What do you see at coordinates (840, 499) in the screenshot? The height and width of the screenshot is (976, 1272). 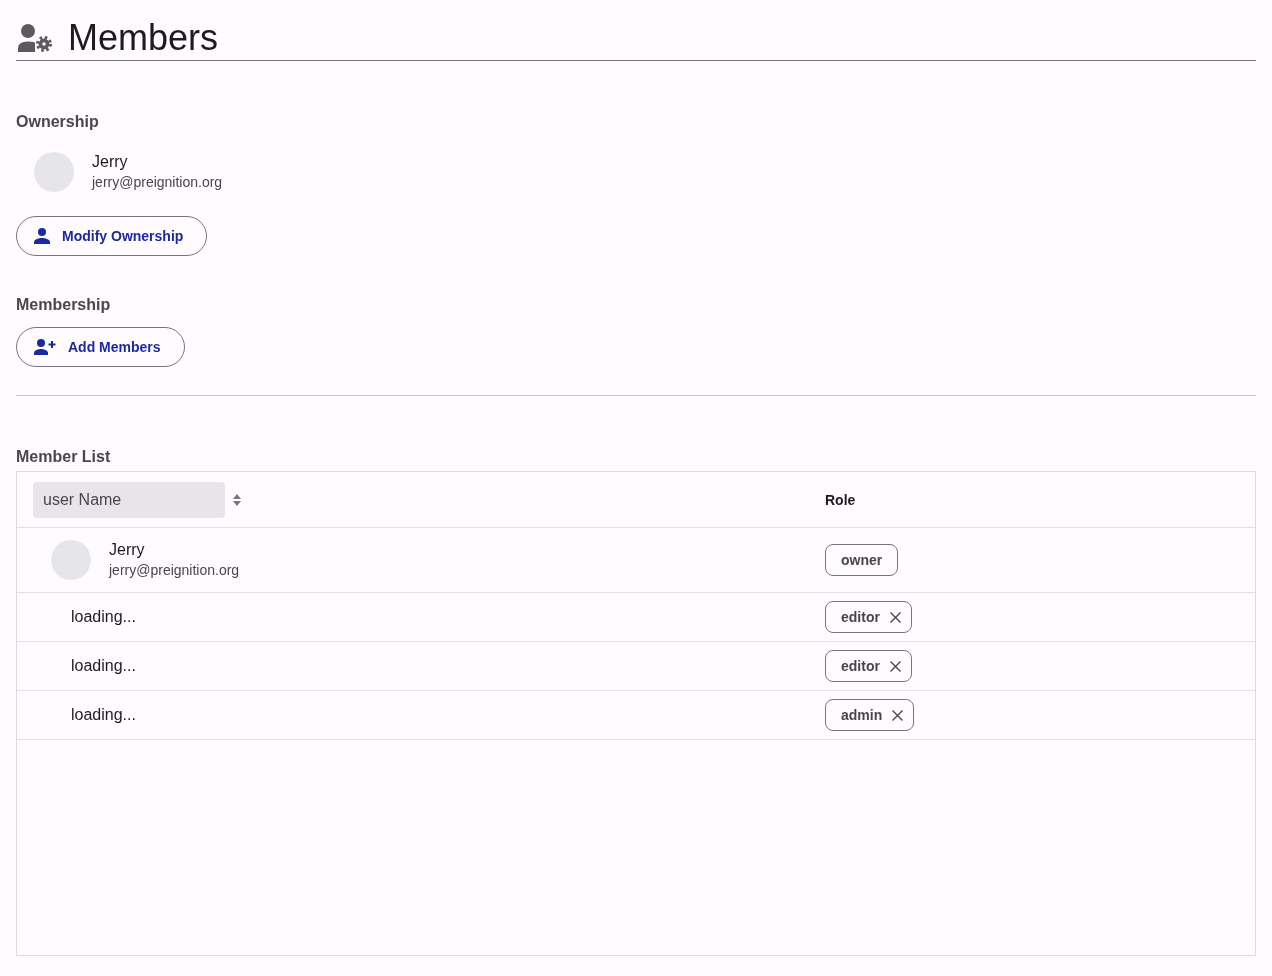 I see `column-header: Role` at bounding box center [840, 499].